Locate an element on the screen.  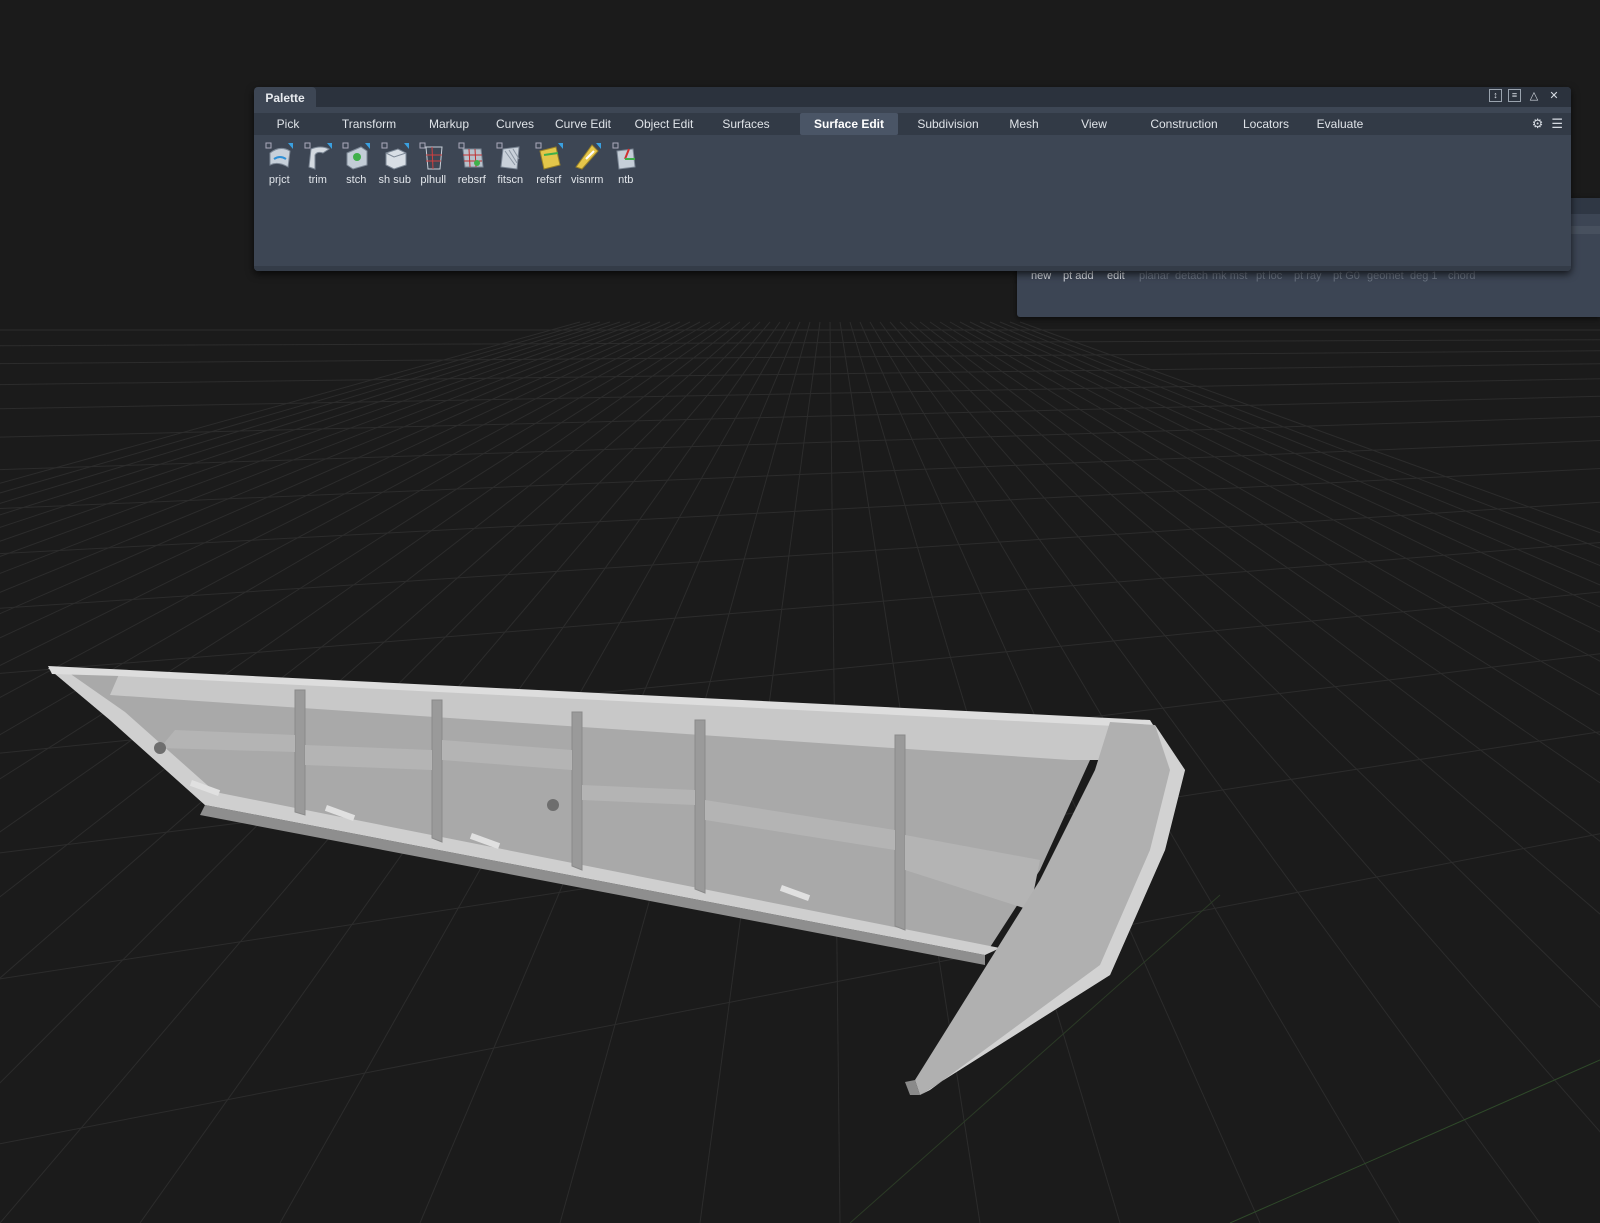
tab-surfaces: Surfaces is located at coordinates (746, 124).